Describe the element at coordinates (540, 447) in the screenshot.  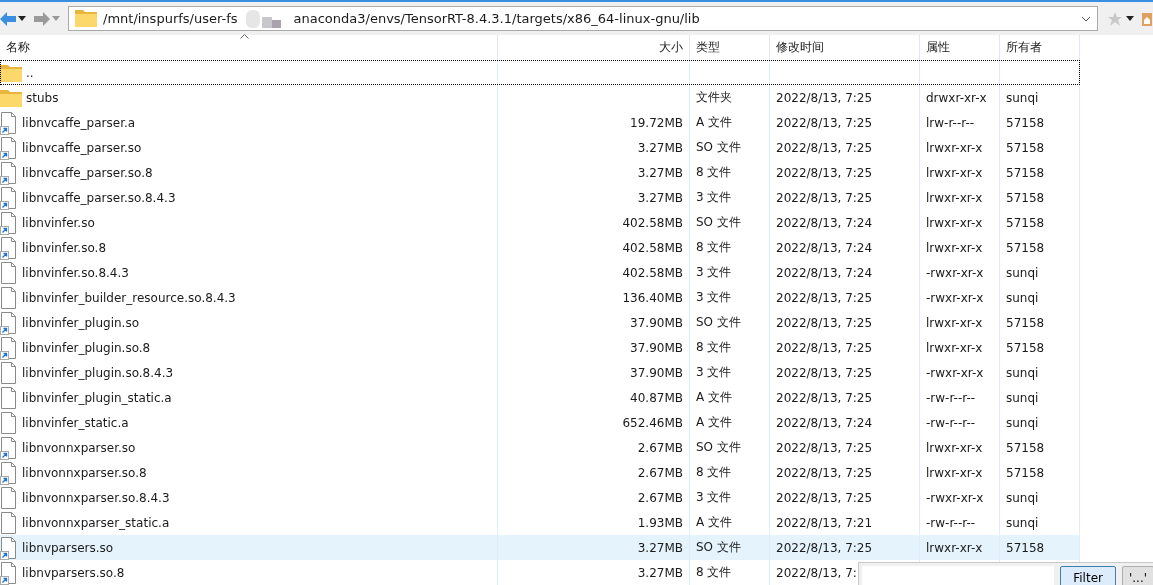
I see `file-row: libnvonnxparser.so 2.67MB SO 文件 2022/8/13, 7:25 lrwxr-xr-x 57158` at that location.